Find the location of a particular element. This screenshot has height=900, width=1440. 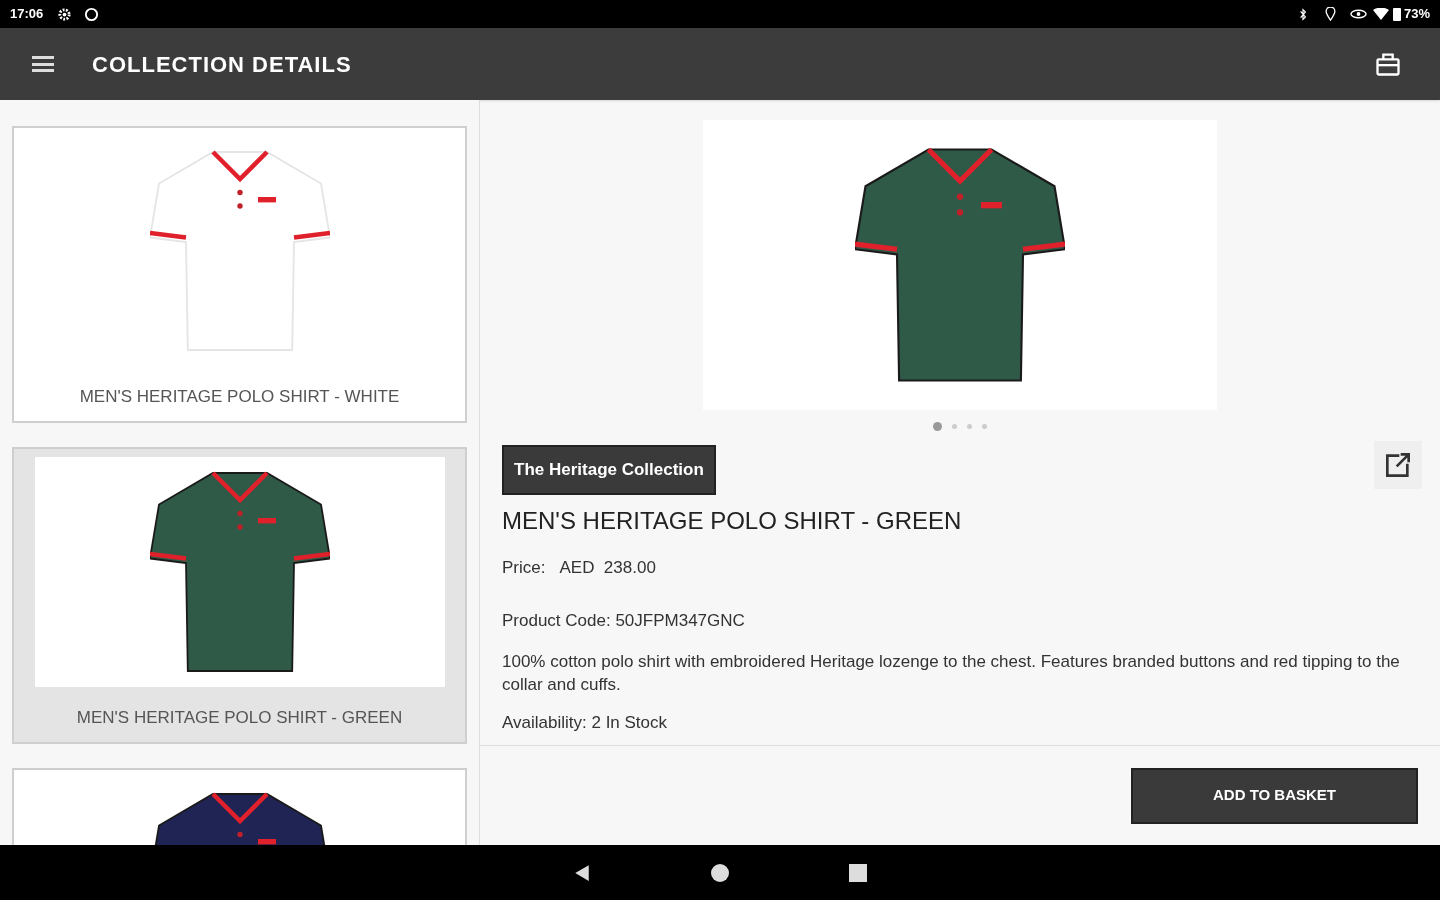

product-title: MEN'S HERITAGE POLO SHIRT - GREEN is located at coordinates (732, 520).